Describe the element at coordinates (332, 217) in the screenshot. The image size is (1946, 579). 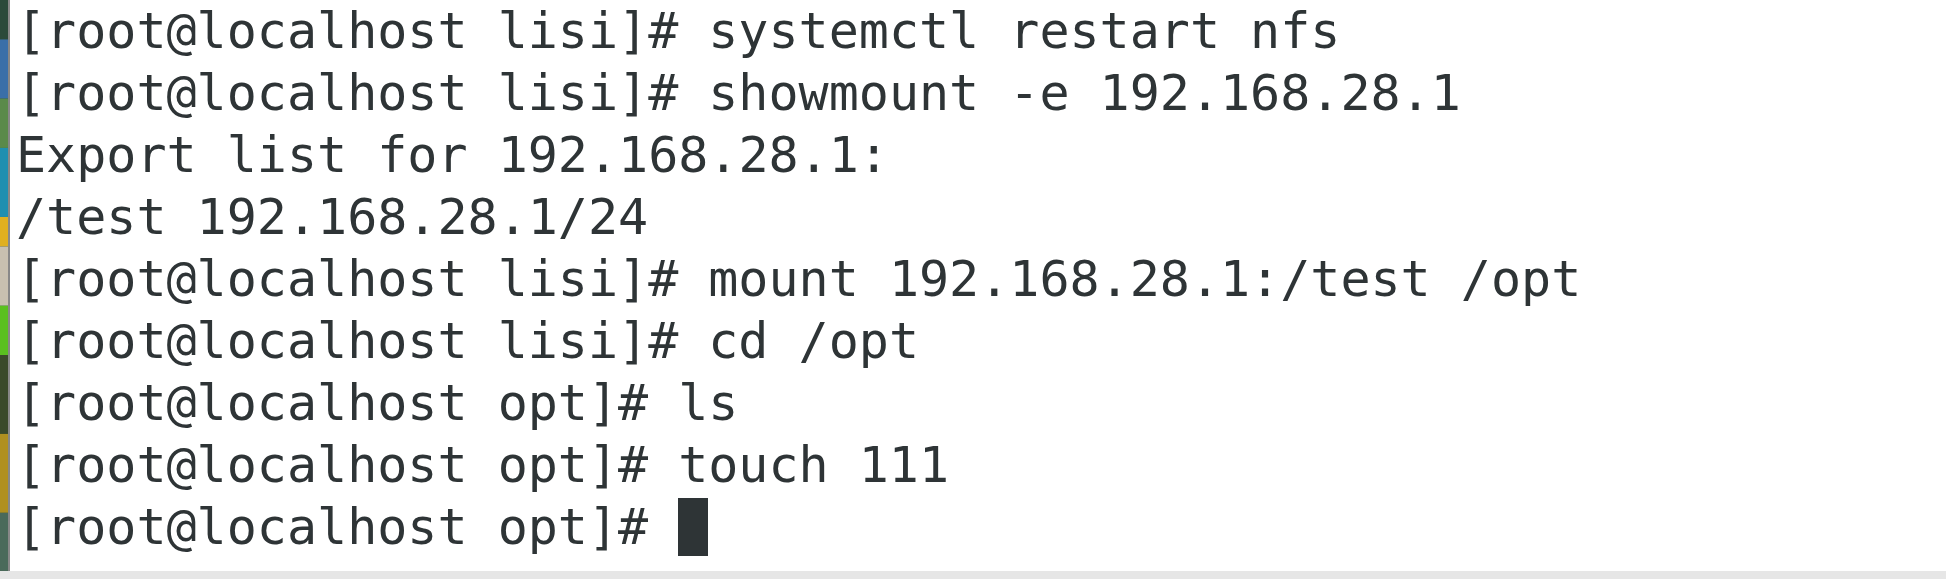
I see `output-text: /test 192.168.28.1/24` at that location.